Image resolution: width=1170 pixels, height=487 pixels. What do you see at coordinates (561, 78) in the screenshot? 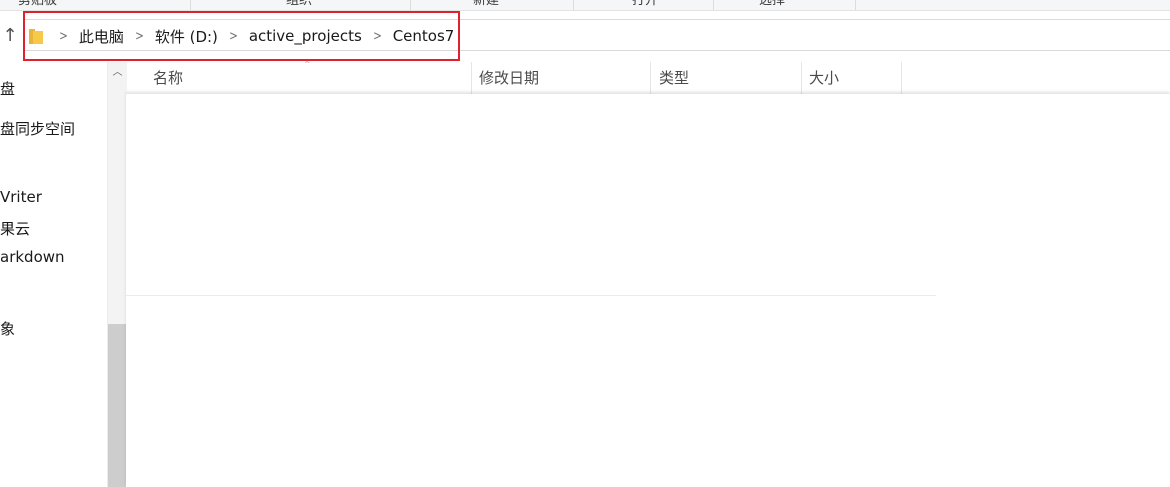
I see `column-header-modified: 修改日期` at bounding box center [561, 78].